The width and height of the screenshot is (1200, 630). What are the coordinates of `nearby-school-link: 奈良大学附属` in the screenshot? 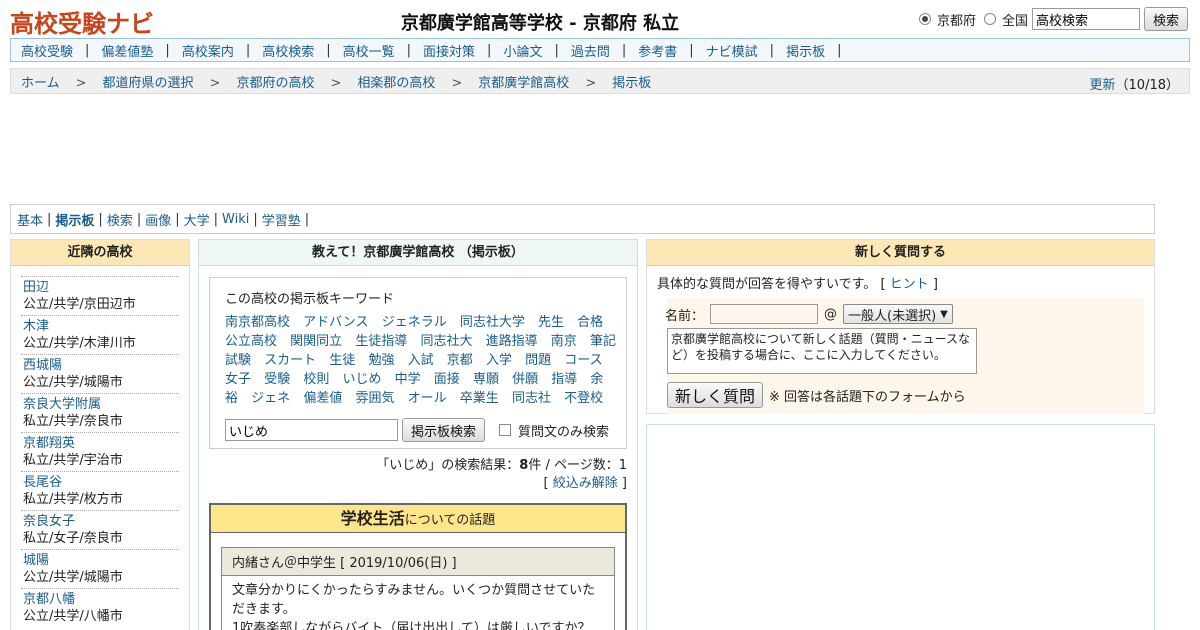 It's located at (101, 404).